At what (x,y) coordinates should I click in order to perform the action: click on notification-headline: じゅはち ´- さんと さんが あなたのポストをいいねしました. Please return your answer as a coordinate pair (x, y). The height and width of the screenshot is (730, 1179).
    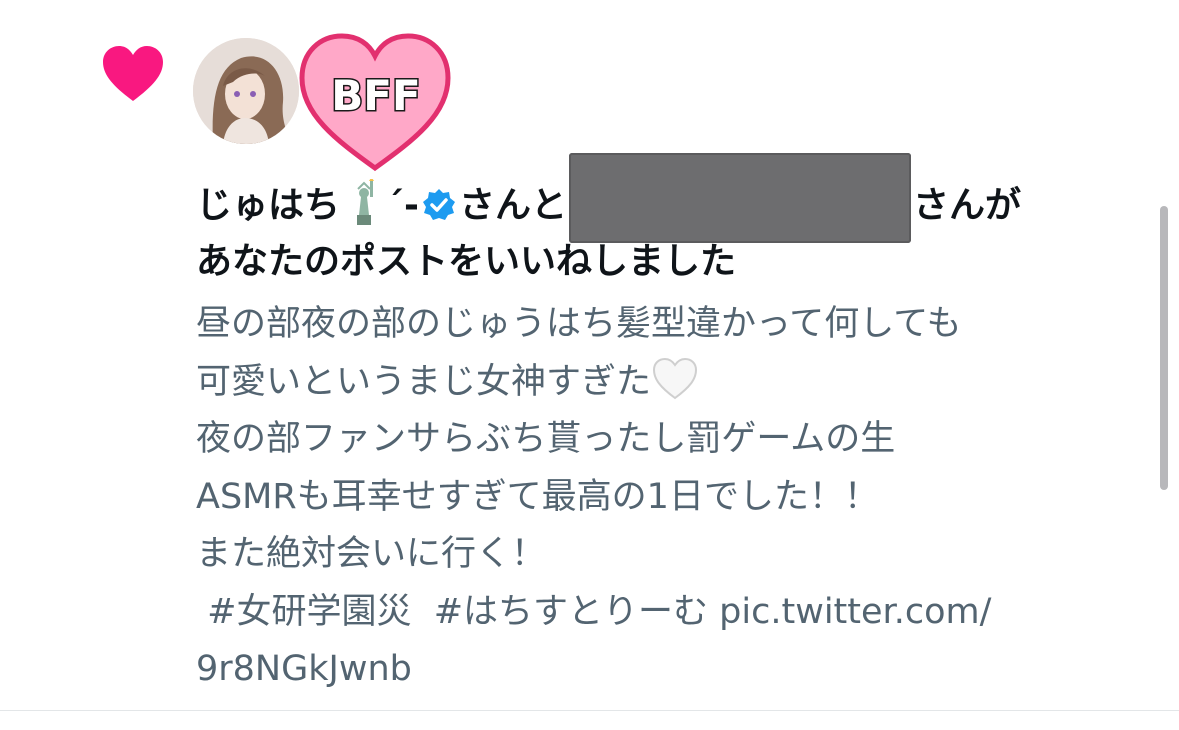
    Looking at the image, I should click on (666, 221).